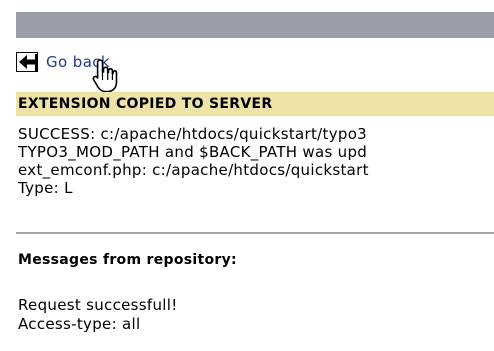  Describe the element at coordinates (79, 324) in the screenshot. I see `repository-message-line: Access-type: all` at that location.